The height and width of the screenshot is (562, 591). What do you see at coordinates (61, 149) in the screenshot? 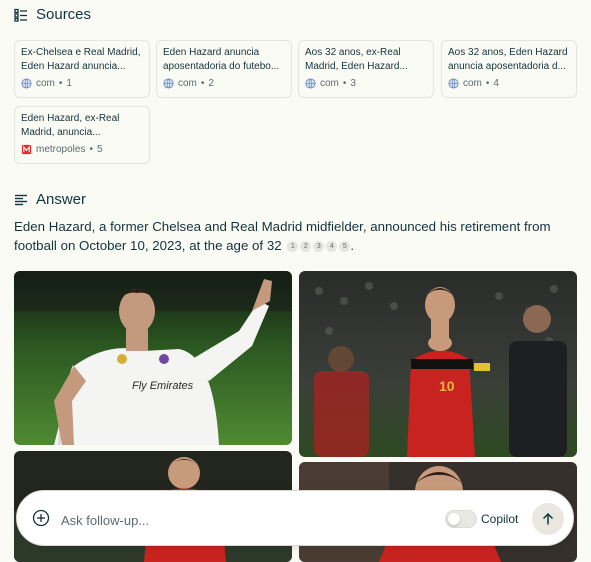
I see `source-domain: metropoles` at bounding box center [61, 149].